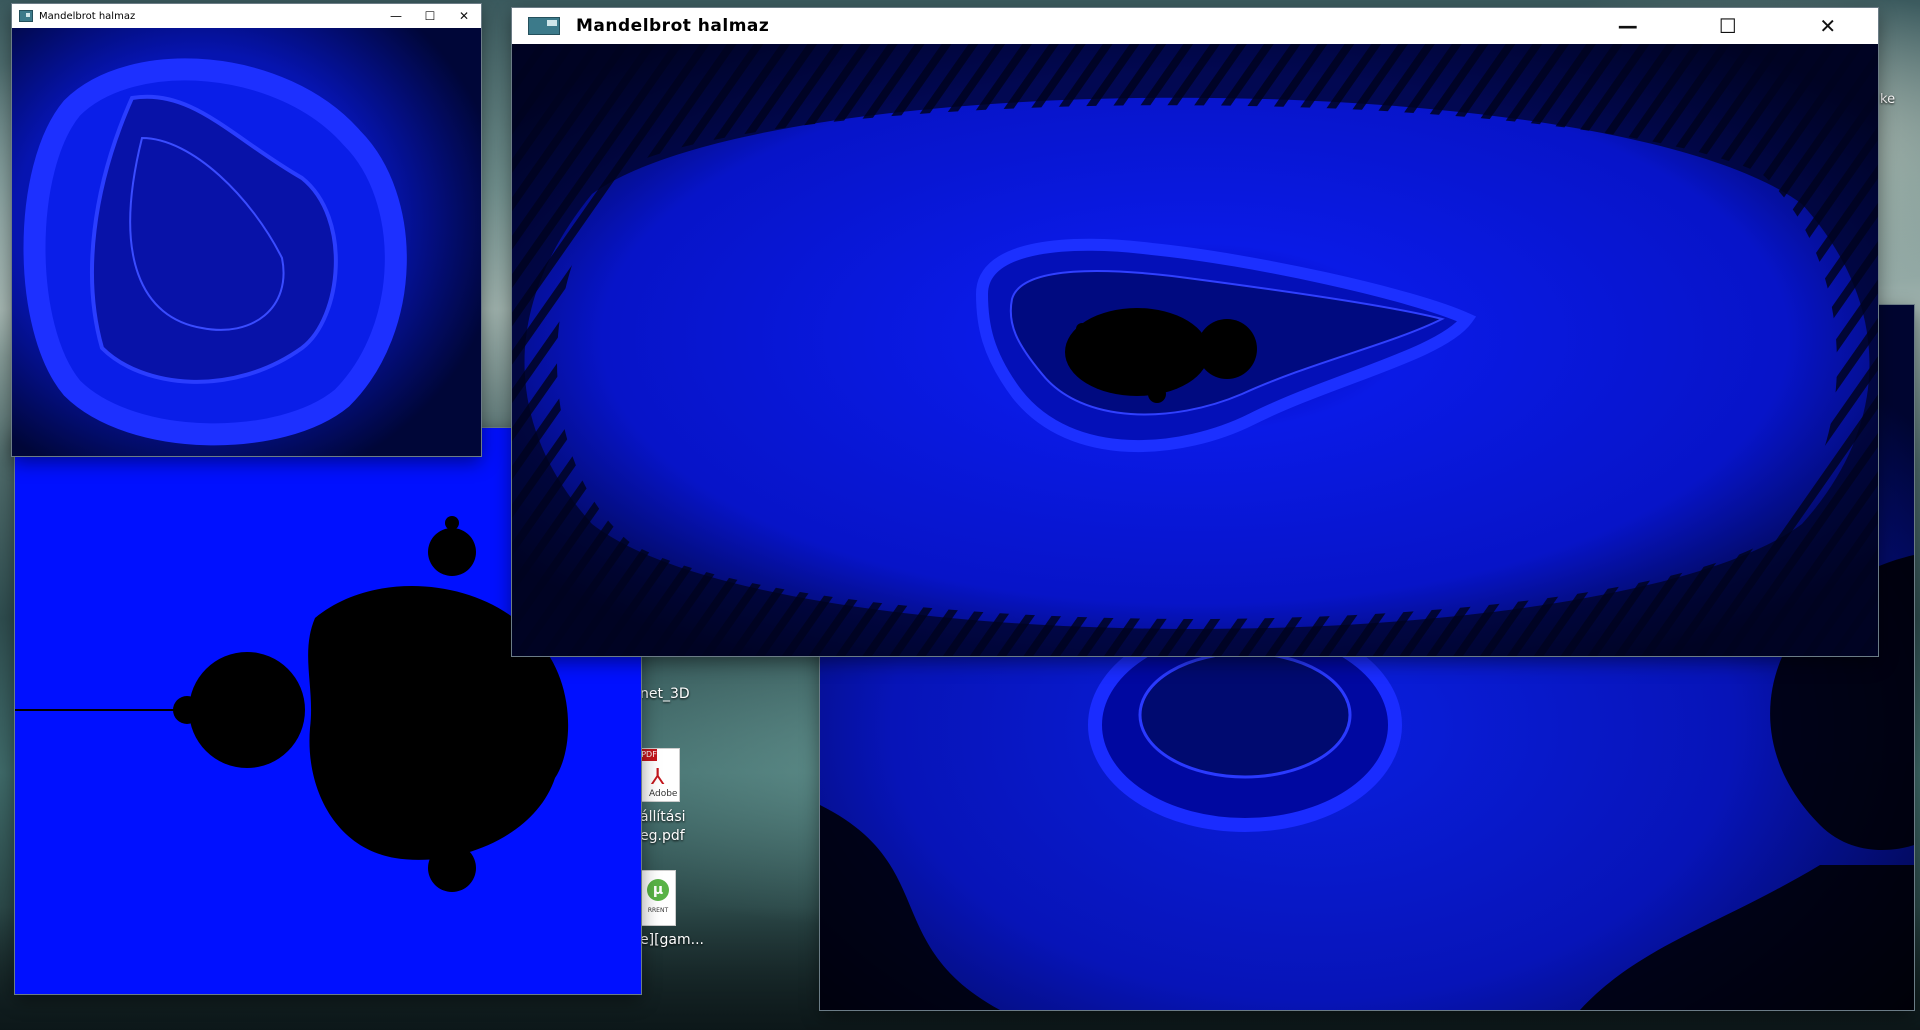 The height and width of the screenshot is (1030, 1920). I want to click on torrent-file-icon: µ RRENT, so click(658, 898).